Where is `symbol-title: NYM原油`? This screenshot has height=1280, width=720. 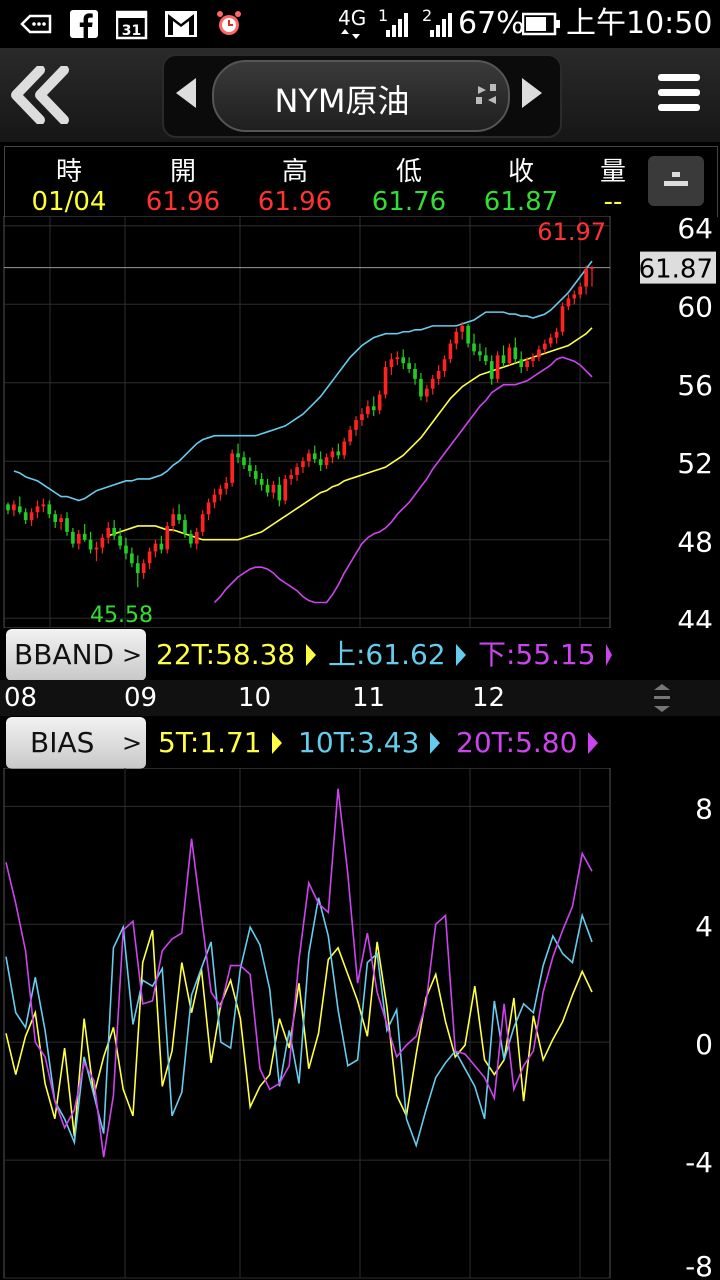
symbol-title: NYM原油 is located at coordinates (342, 99).